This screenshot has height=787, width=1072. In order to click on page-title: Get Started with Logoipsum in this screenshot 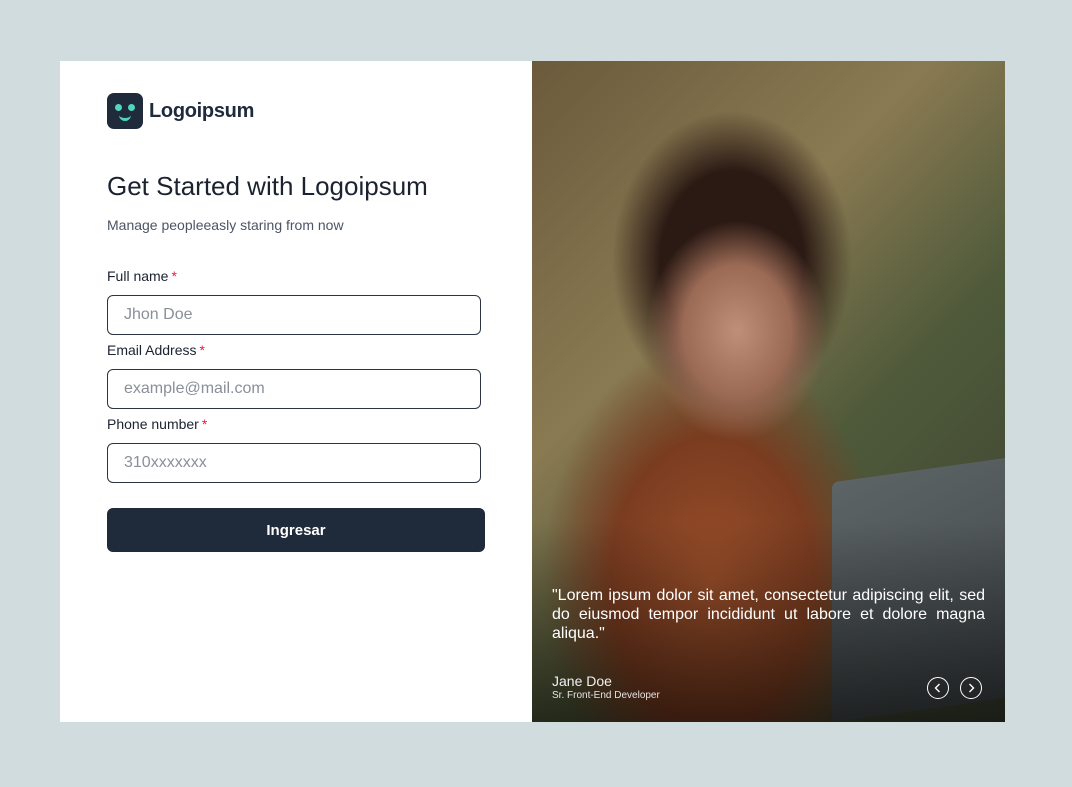, I will do `click(267, 186)`.